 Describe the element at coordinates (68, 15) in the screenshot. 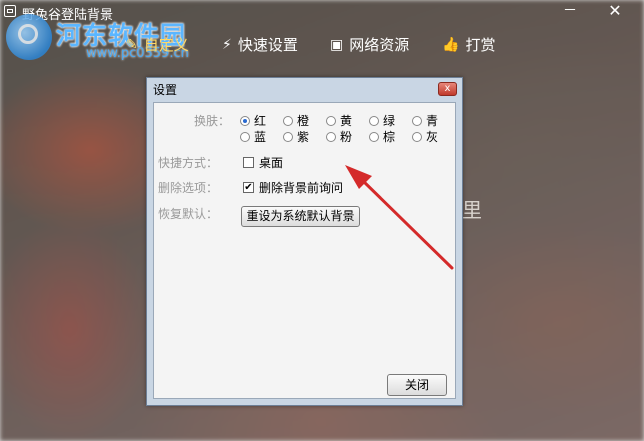

I see `app-title: 野兔谷登陆背景` at that location.